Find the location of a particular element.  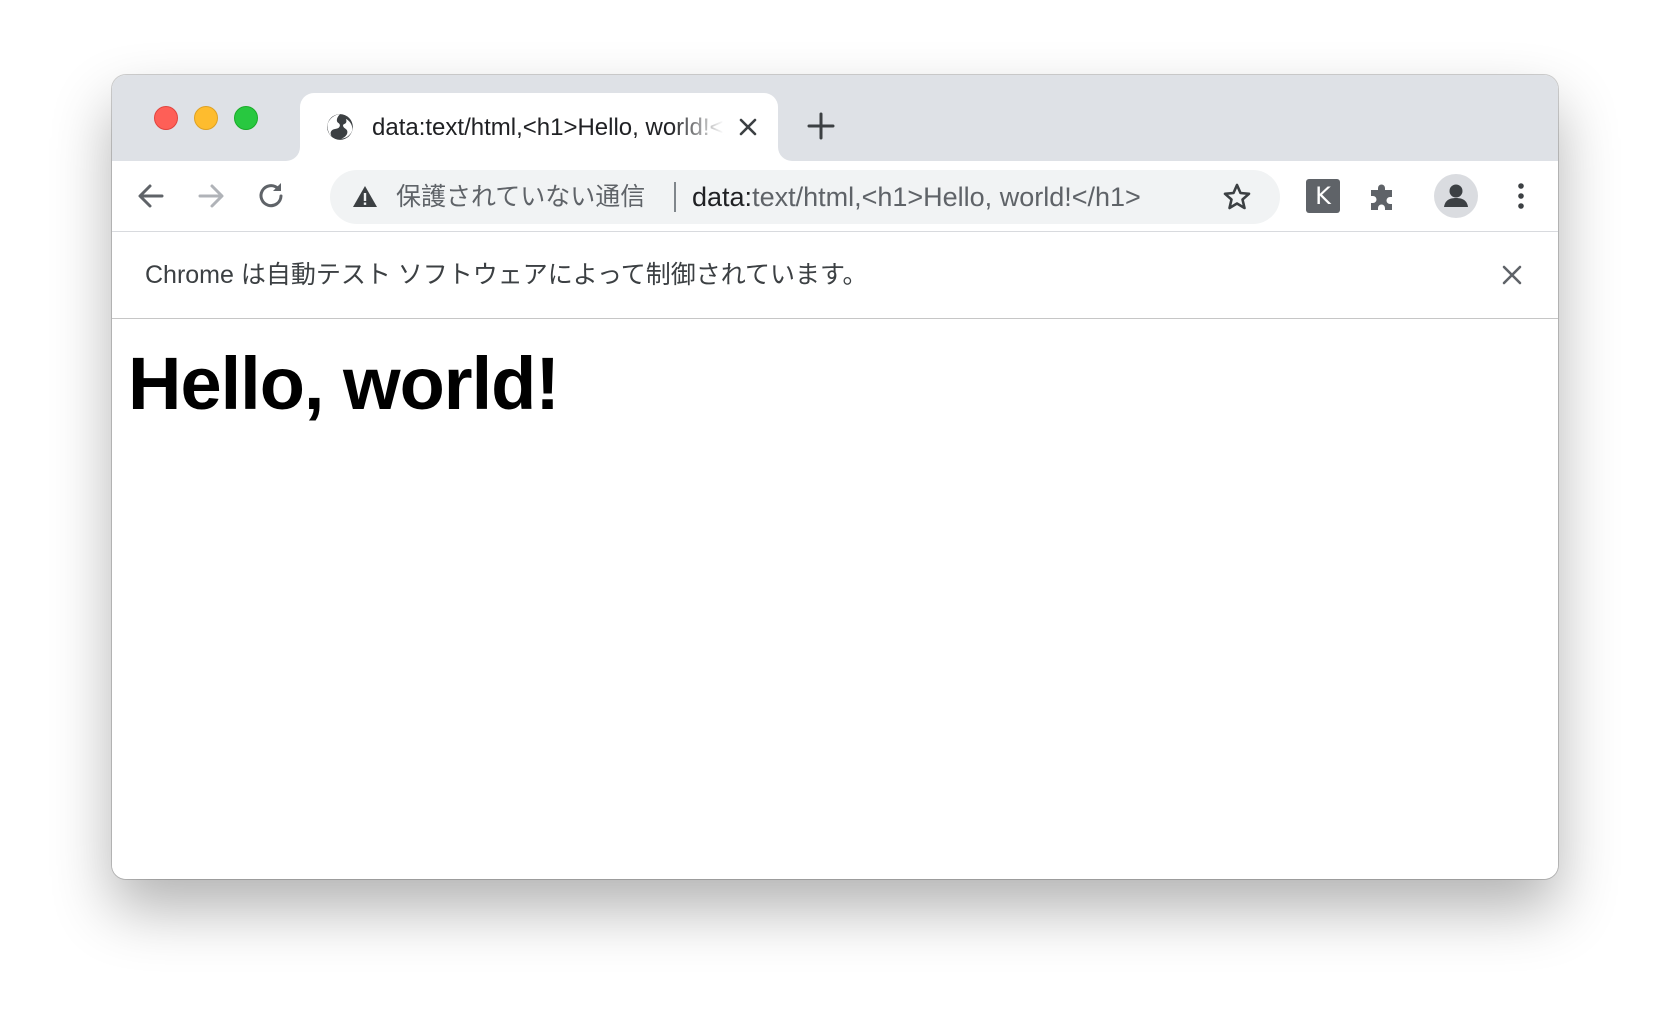

star-outline-icon is located at coordinates (1237, 197).